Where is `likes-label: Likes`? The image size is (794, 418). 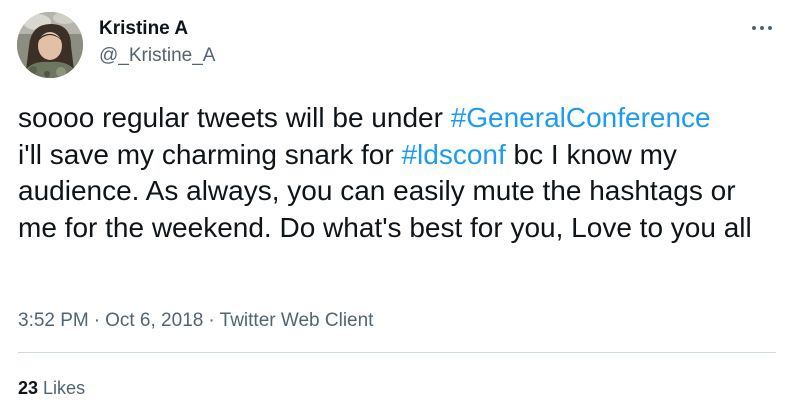
likes-label: Likes is located at coordinates (64, 388).